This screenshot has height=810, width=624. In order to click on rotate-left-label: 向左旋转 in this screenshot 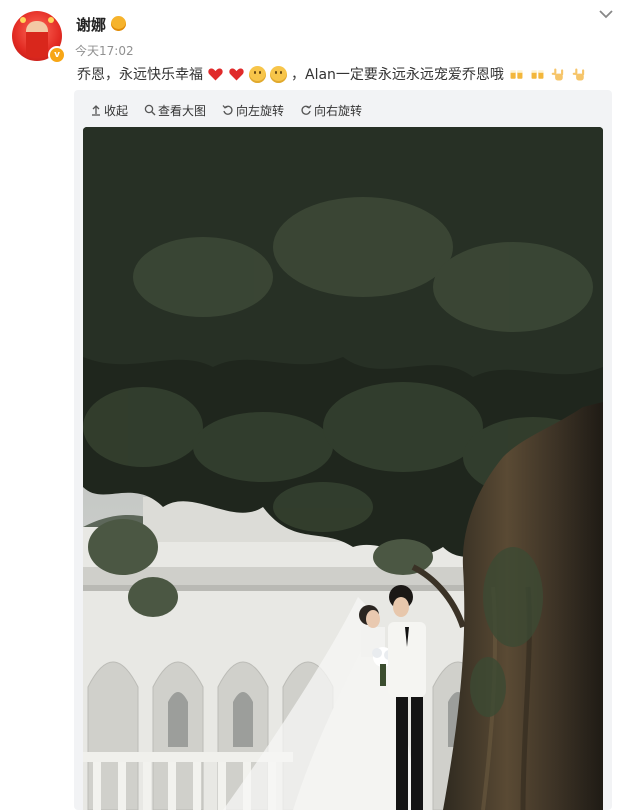, I will do `click(260, 110)`.